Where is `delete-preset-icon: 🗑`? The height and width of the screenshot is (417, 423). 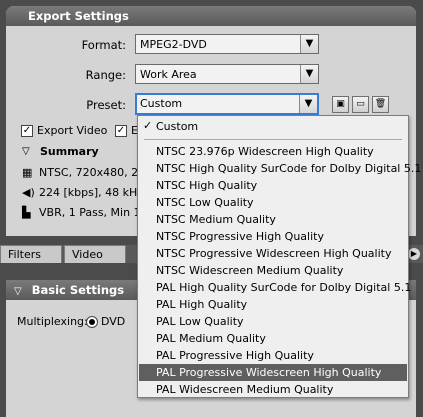 delete-preset-icon: 🗑 is located at coordinates (380, 104).